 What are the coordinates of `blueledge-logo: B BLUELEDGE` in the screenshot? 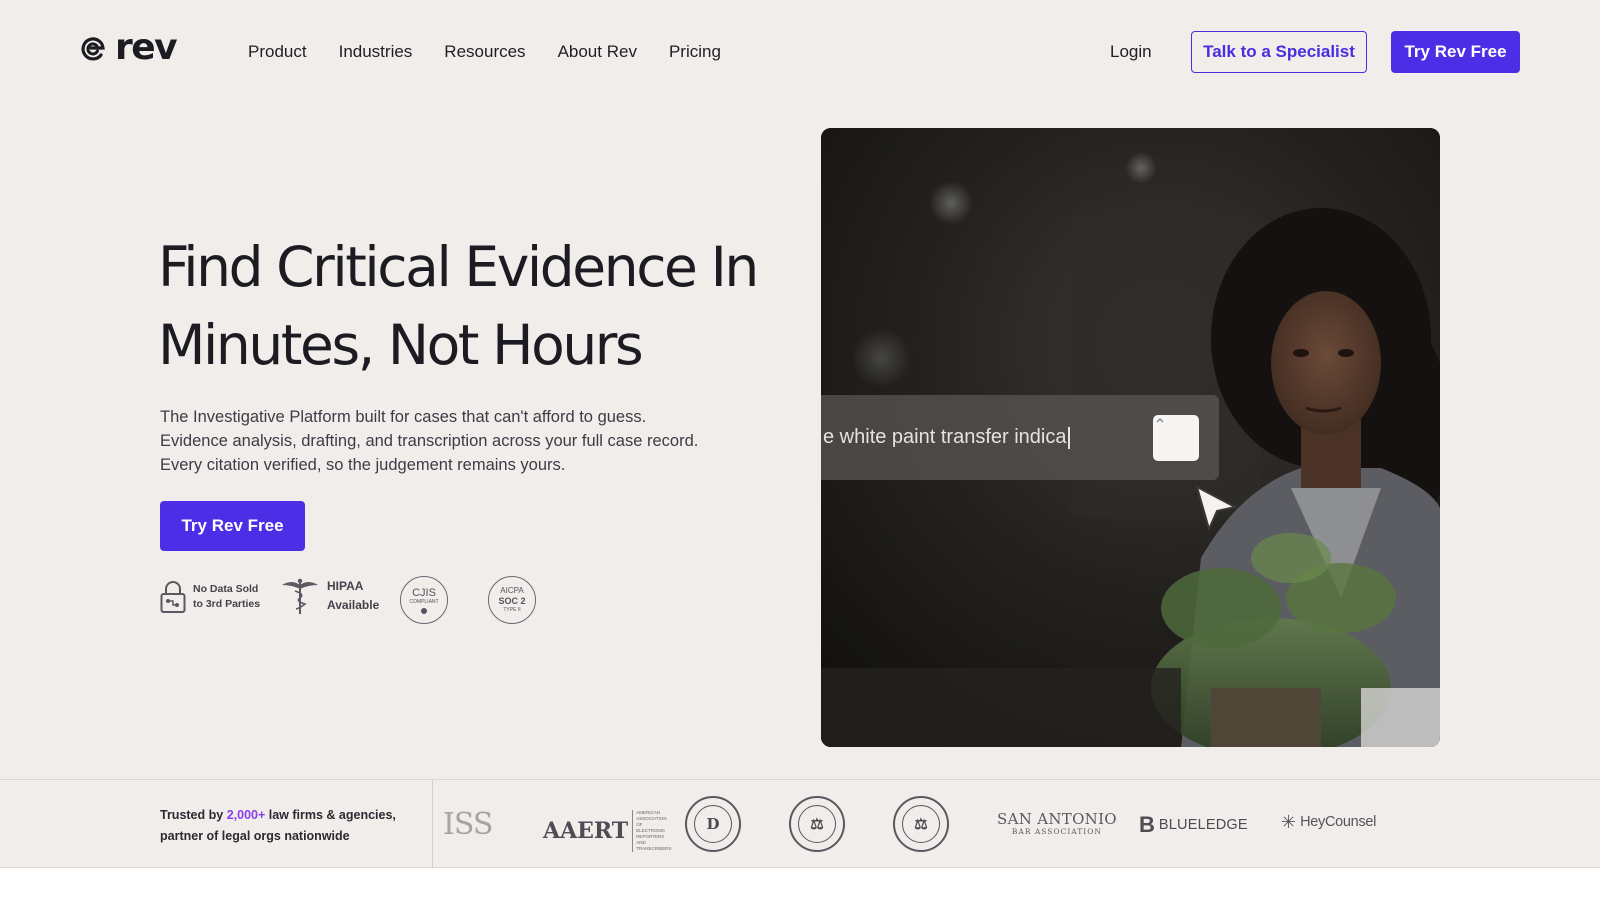 It's located at (1193, 825).